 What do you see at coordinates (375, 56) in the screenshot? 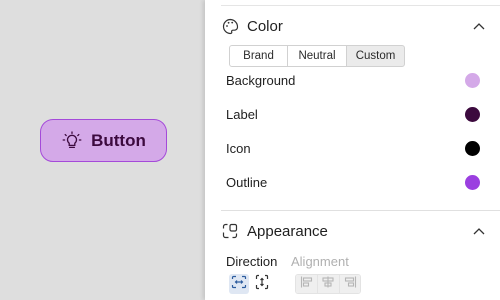
I see `tab-custom: Custom` at bounding box center [375, 56].